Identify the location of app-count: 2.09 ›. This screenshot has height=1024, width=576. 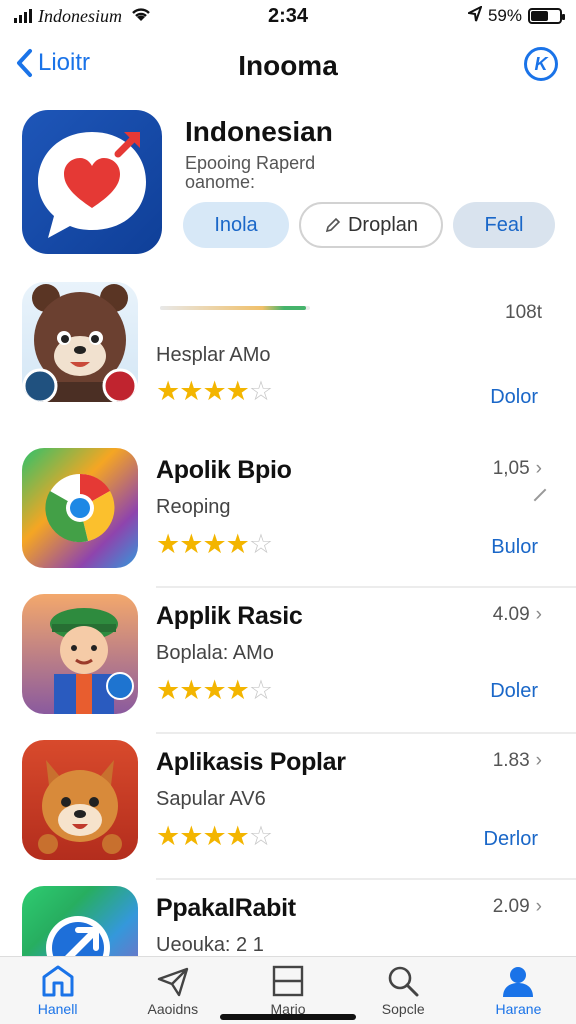
(517, 907).